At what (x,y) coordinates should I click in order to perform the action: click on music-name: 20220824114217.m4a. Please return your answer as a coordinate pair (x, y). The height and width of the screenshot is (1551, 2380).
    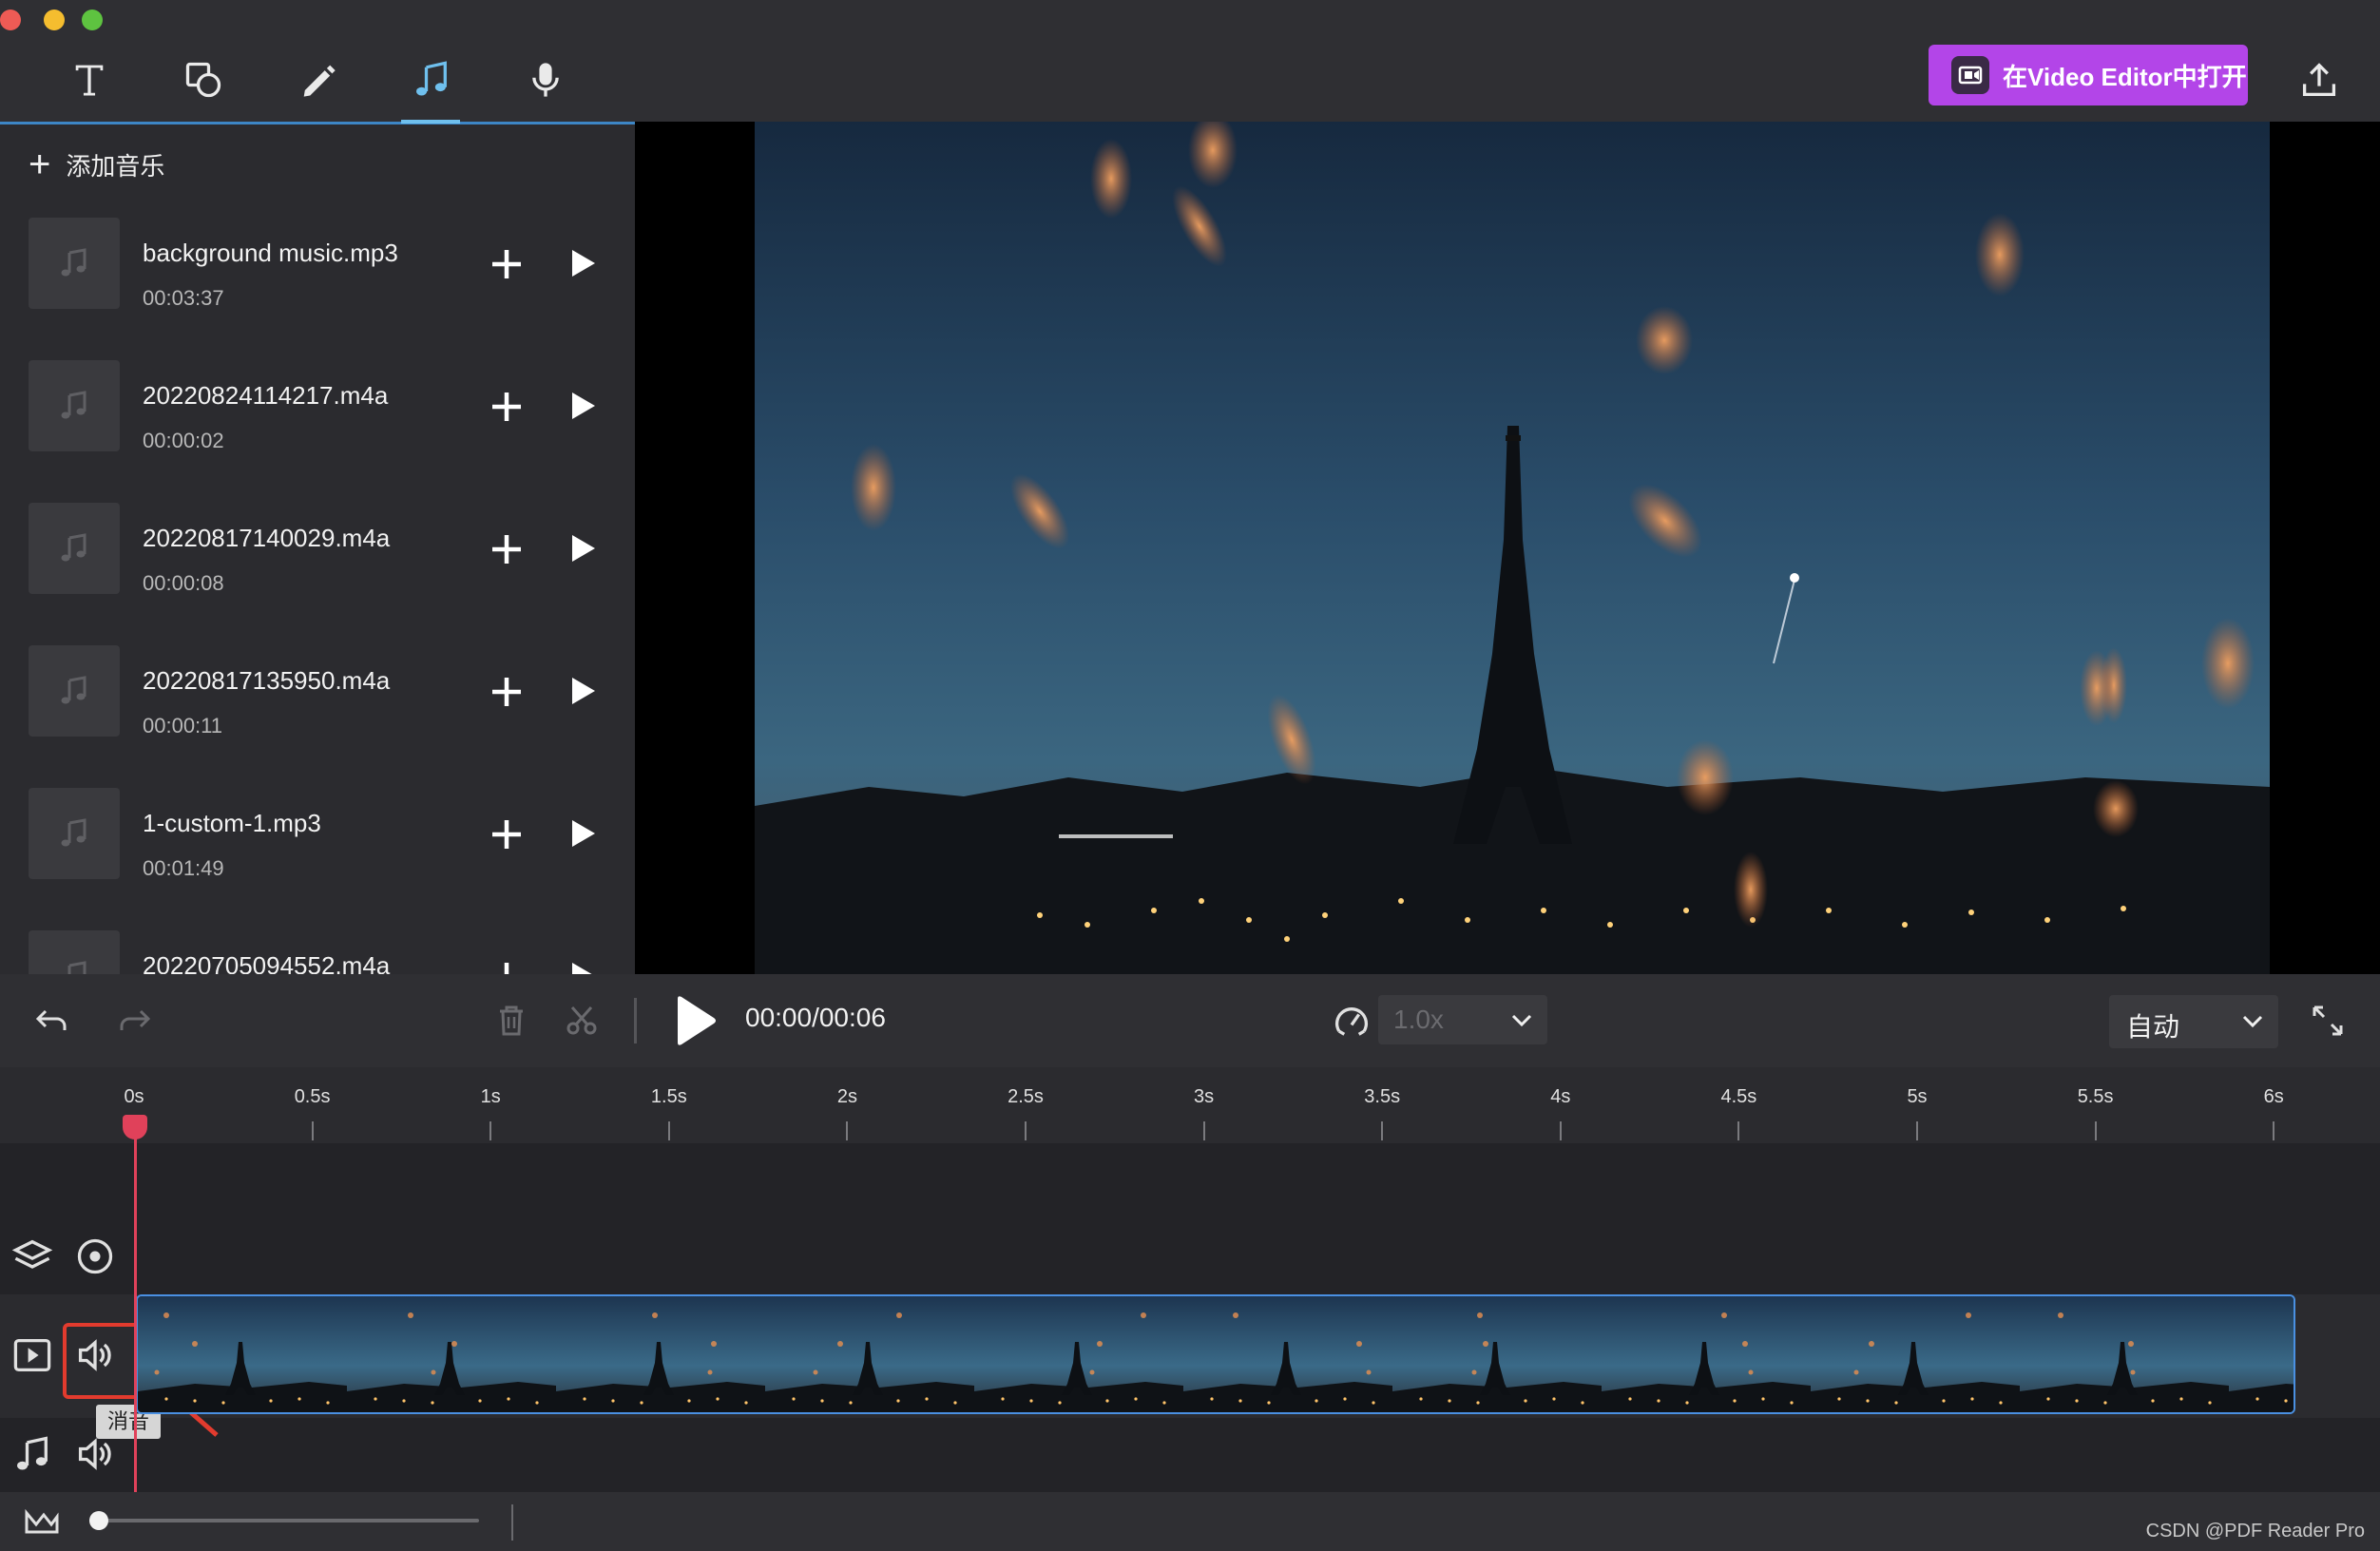
    Looking at the image, I should click on (266, 395).